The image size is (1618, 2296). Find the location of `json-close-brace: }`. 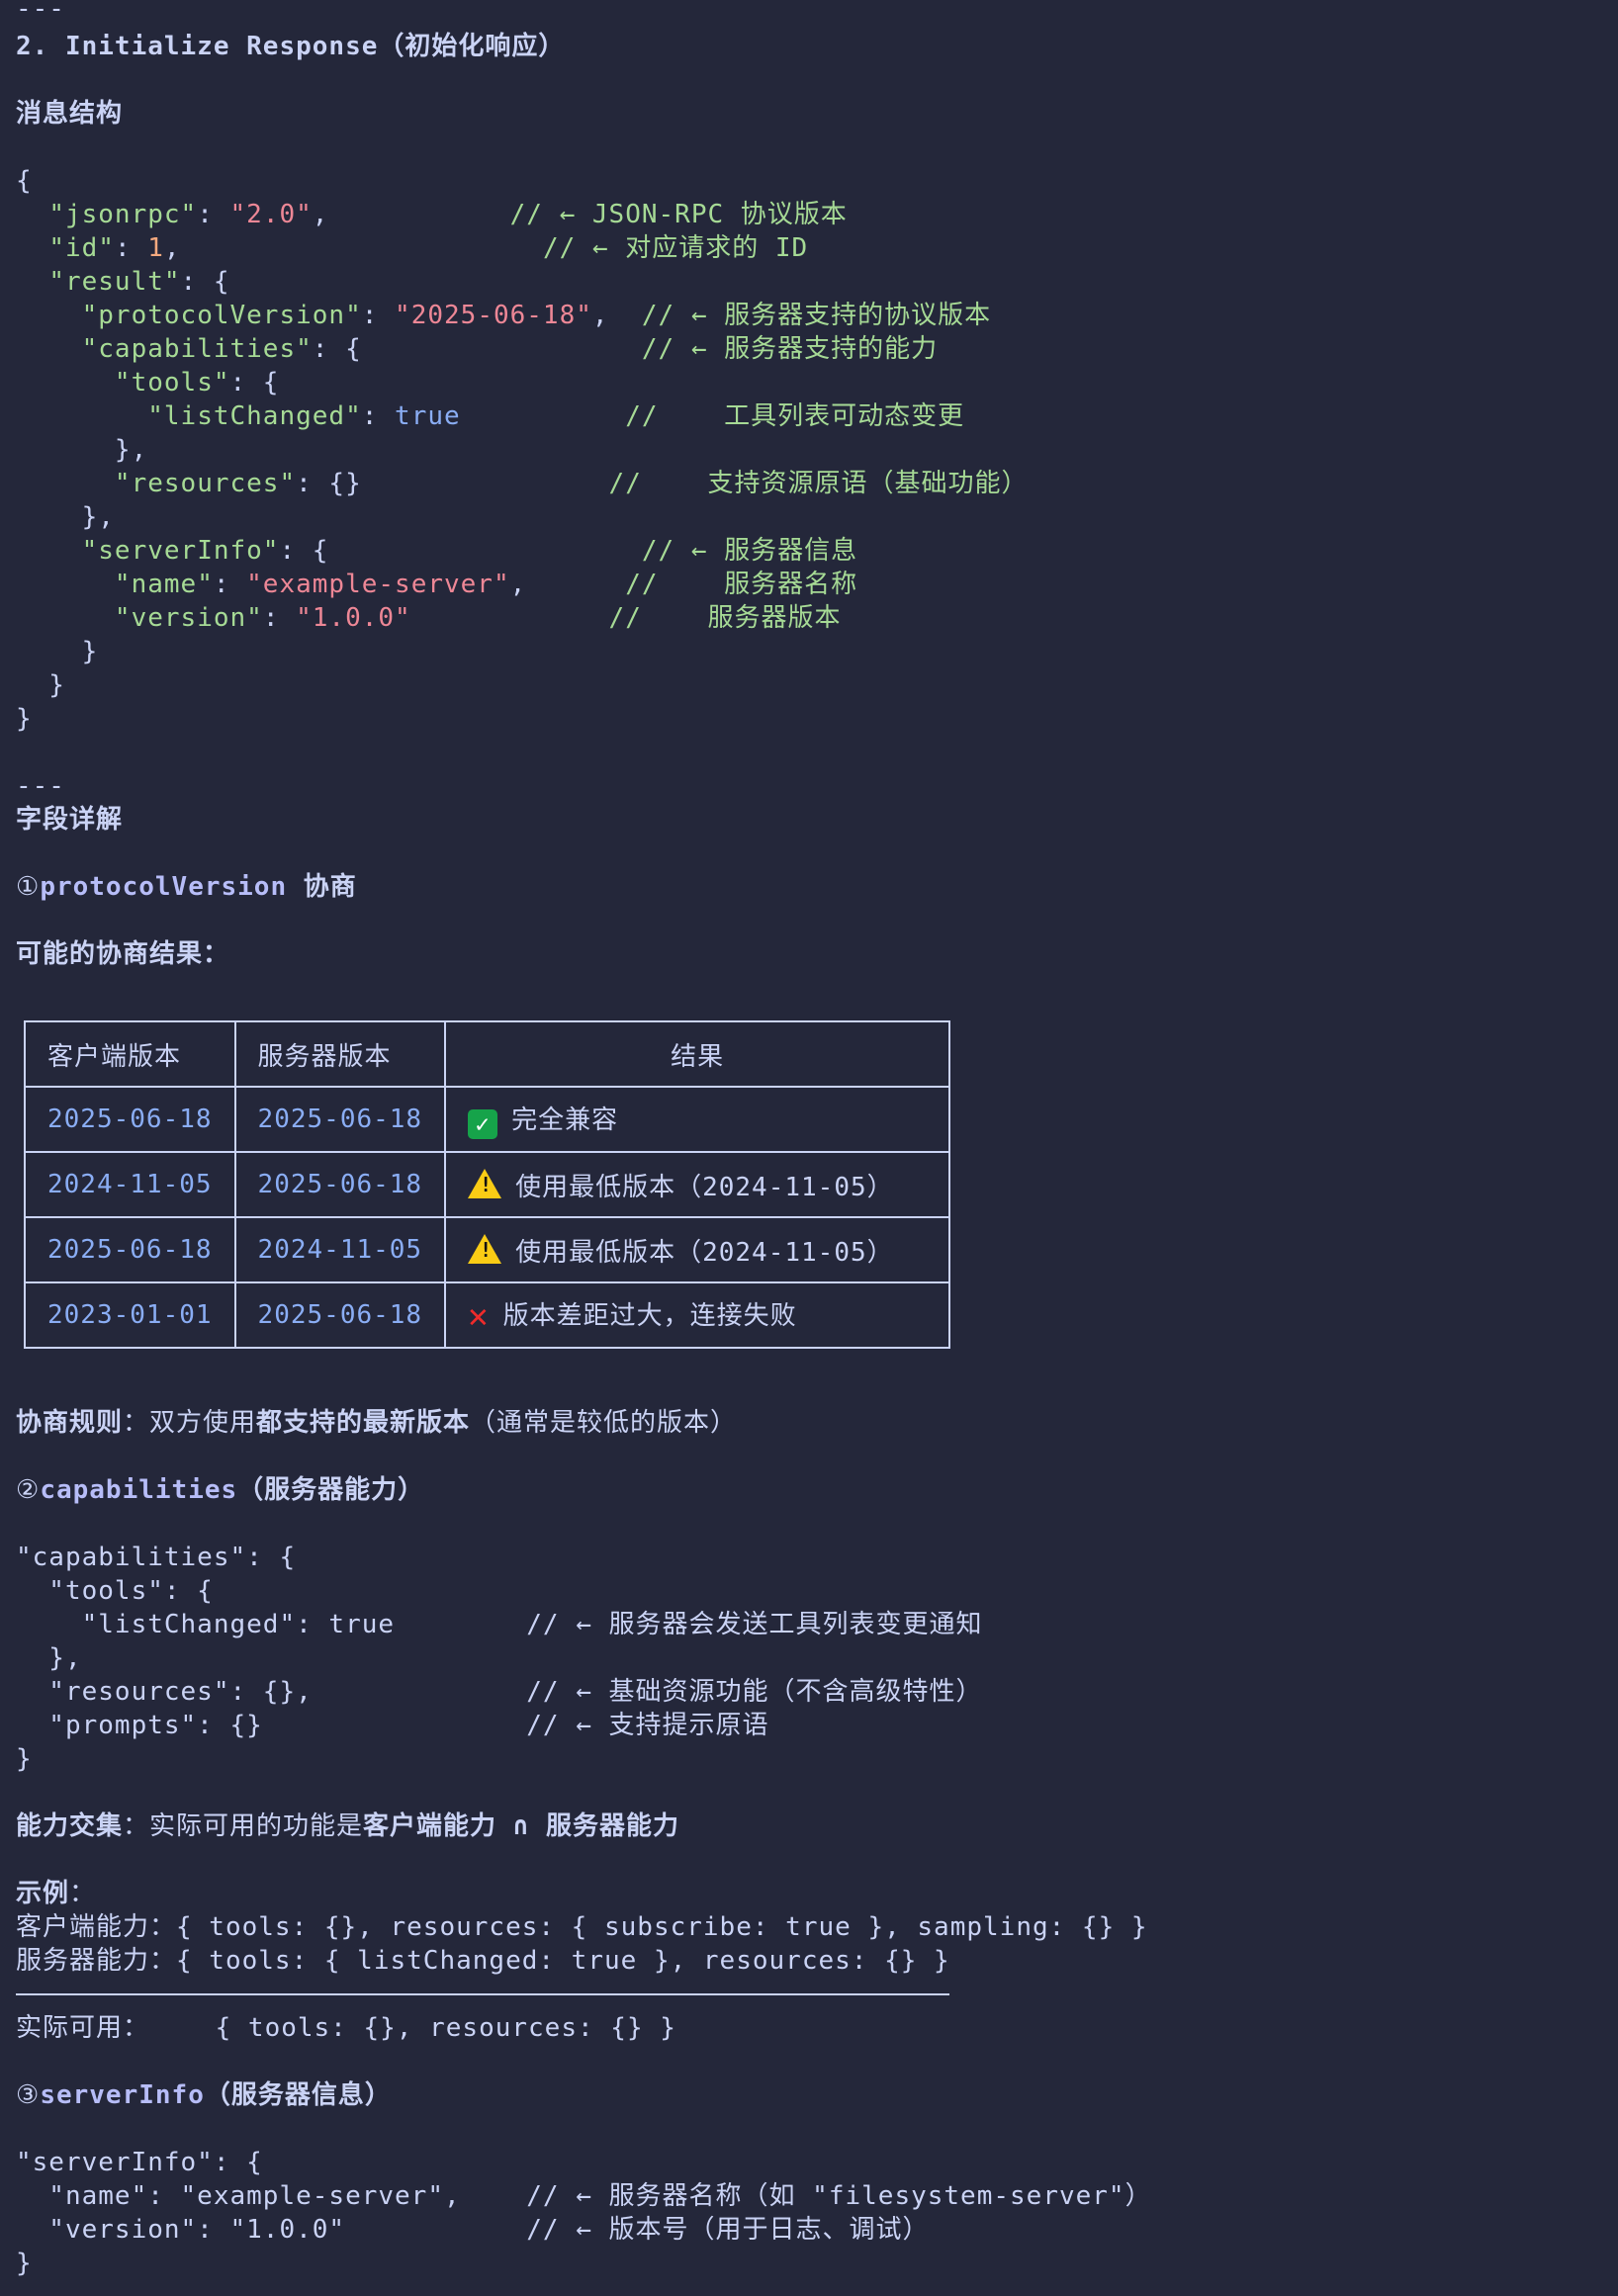

json-close-brace: } is located at coordinates (24, 719).